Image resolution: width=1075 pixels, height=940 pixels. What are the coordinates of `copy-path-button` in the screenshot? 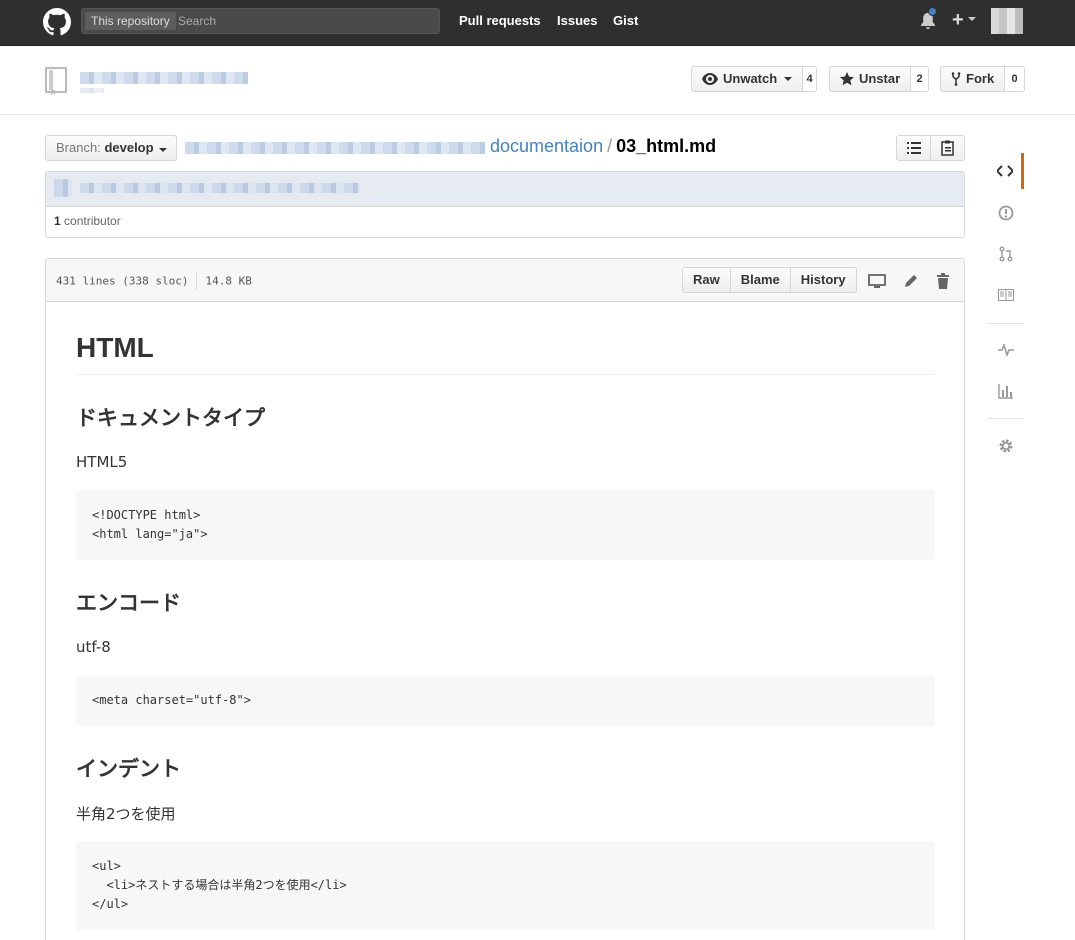 It's located at (947, 148).